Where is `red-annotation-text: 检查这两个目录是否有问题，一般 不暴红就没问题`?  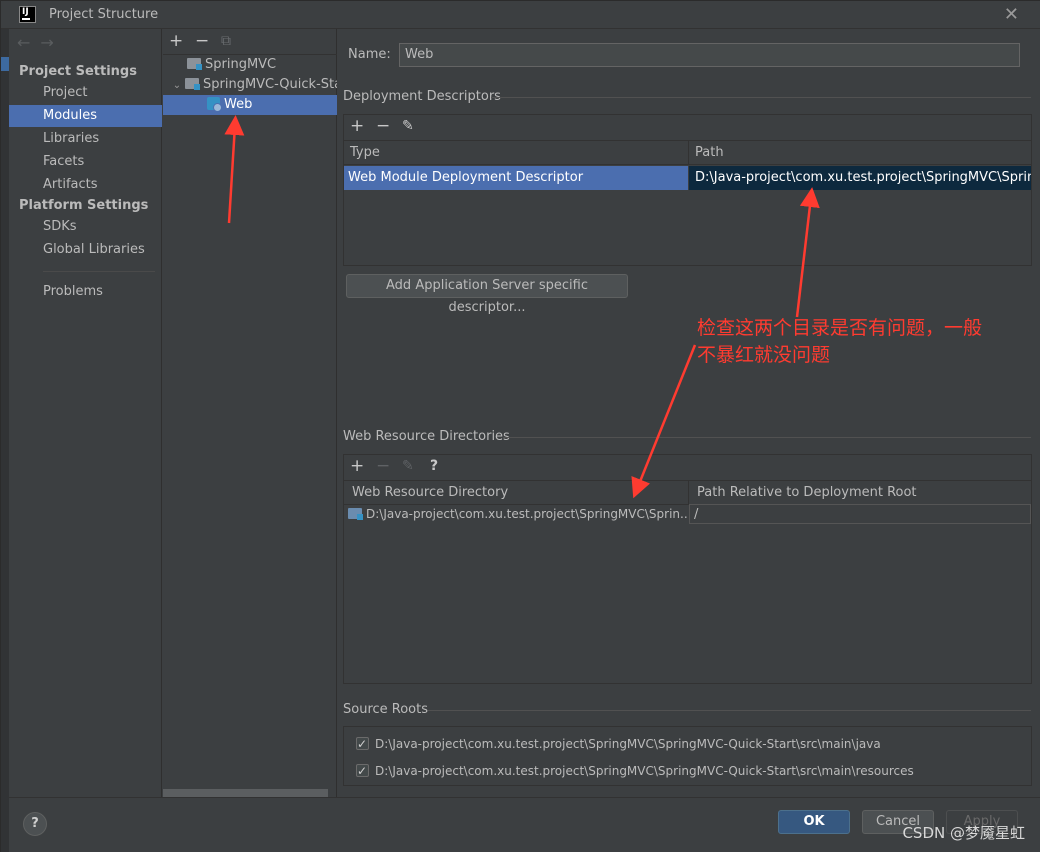
red-annotation-text: 检查这两个目录是否有问题，一般 不暴红就没问题 is located at coordinates (862, 342).